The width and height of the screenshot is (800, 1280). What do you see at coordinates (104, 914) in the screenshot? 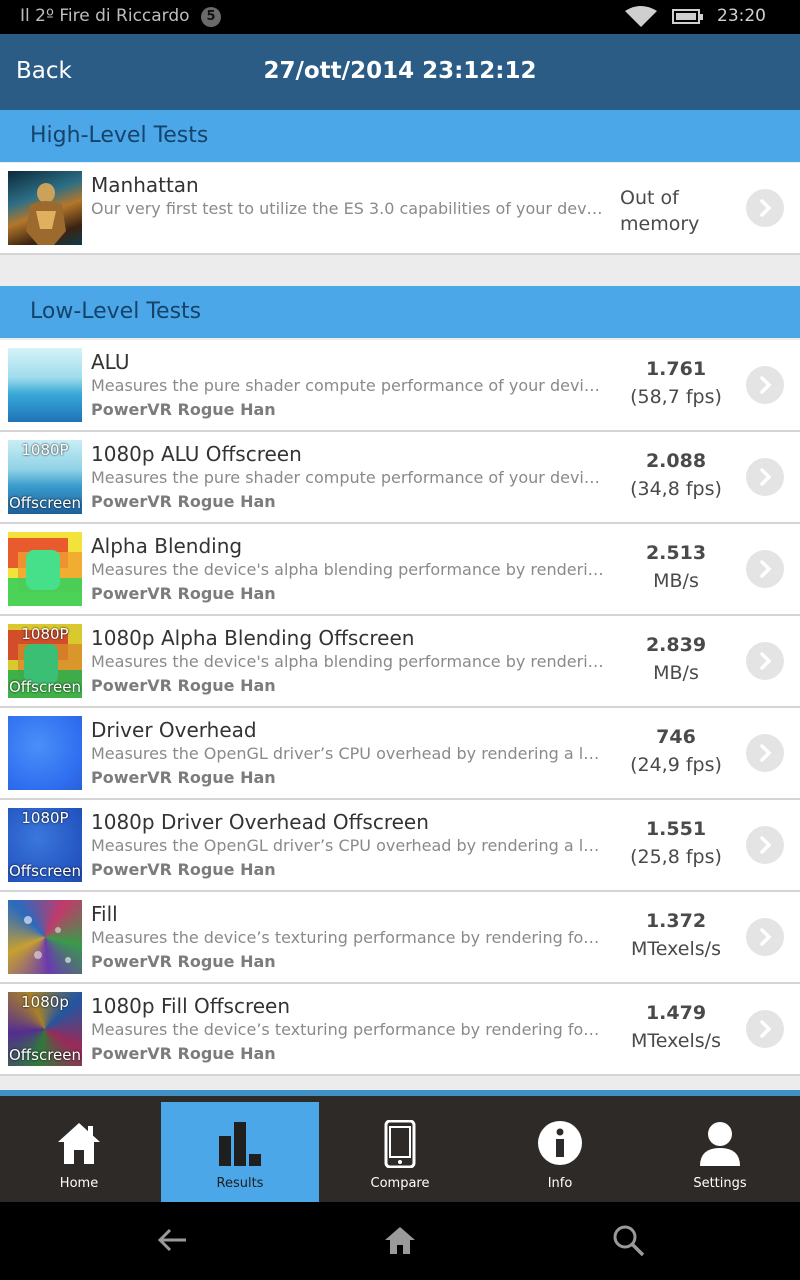
I see `test-name: Fill` at bounding box center [104, 914].